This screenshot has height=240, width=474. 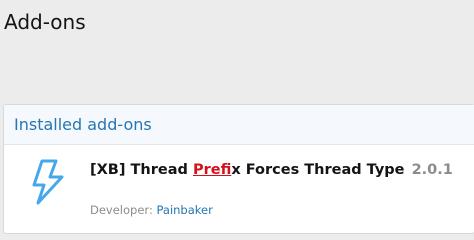 What do you see at coordinates (141, 170) in the screenshot?
I see `addon-title-before: [XB] Thread` at bounding box center [141, 170].